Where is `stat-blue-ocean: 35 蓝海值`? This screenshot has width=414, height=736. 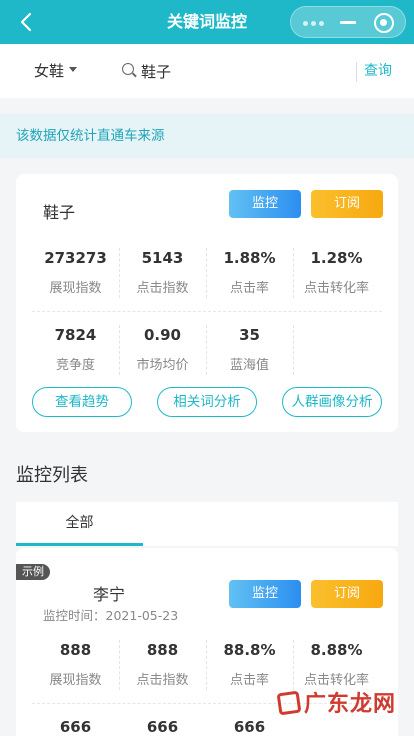
stat-blue-ocean: 35 蓝海值 is located at coordinates (249, 350).